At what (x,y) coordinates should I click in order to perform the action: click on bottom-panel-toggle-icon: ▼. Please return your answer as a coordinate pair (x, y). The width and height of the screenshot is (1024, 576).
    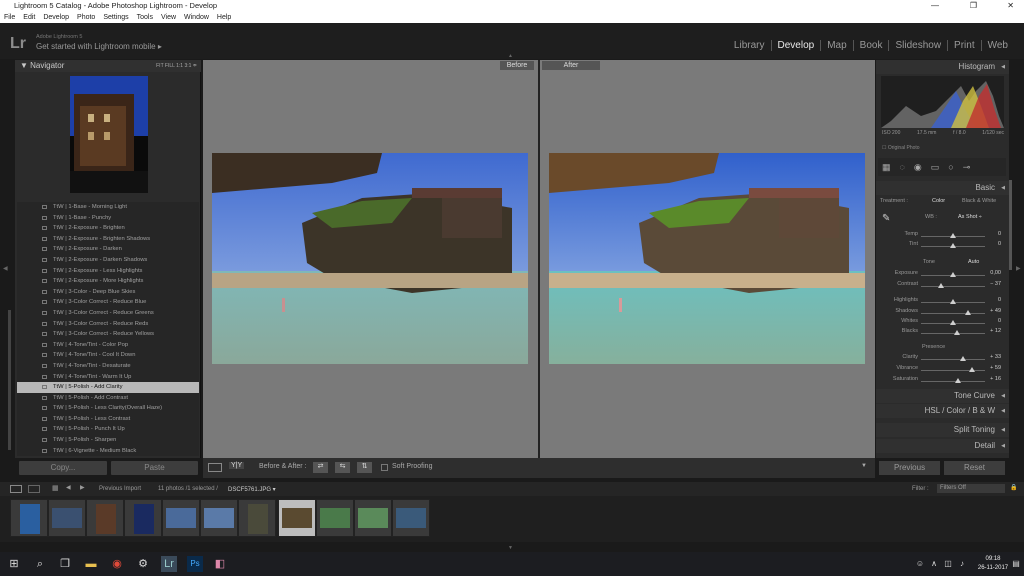
    Looking at the image, I should click on (510, 548).